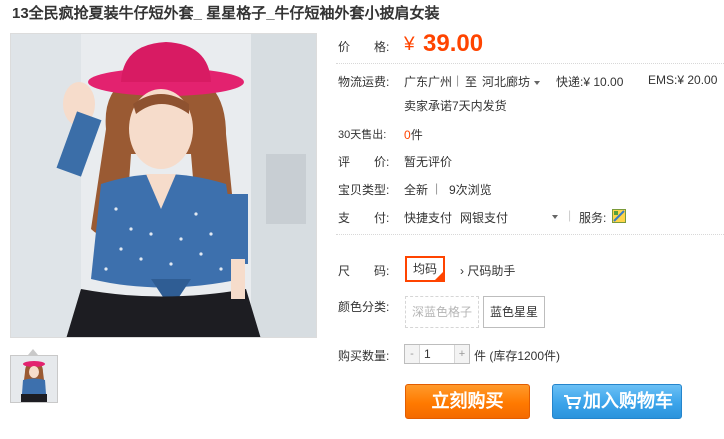 The height and width of the screenshot is (439, 724). I want to click on item-type-label: 宝贝类型:, so click(364, 190).